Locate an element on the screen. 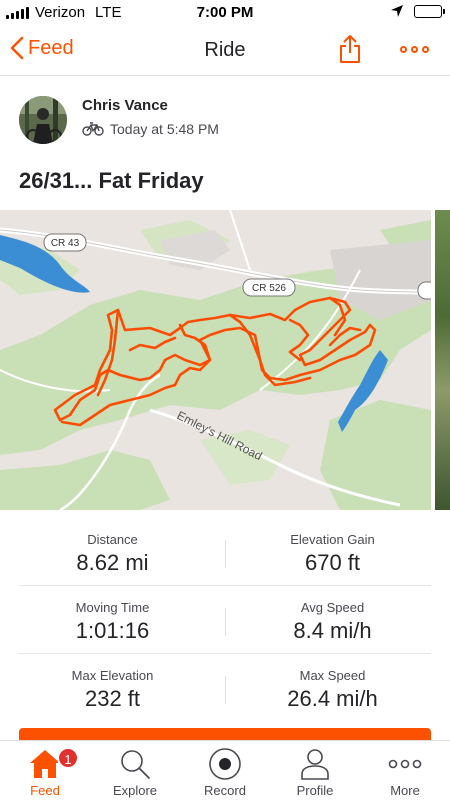 The image size is (450, 800). stat-value: 1:01:16 is located at coordinates (112, 630).